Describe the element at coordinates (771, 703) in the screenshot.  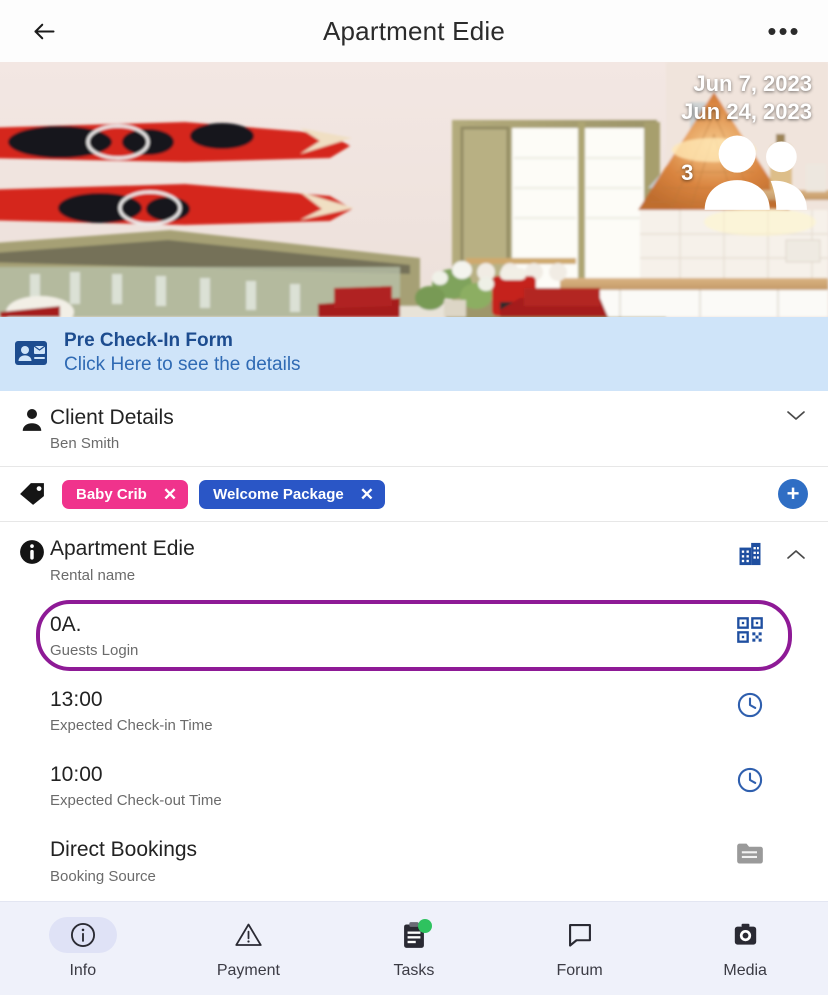
I see `checkin-time-trail` at that location.